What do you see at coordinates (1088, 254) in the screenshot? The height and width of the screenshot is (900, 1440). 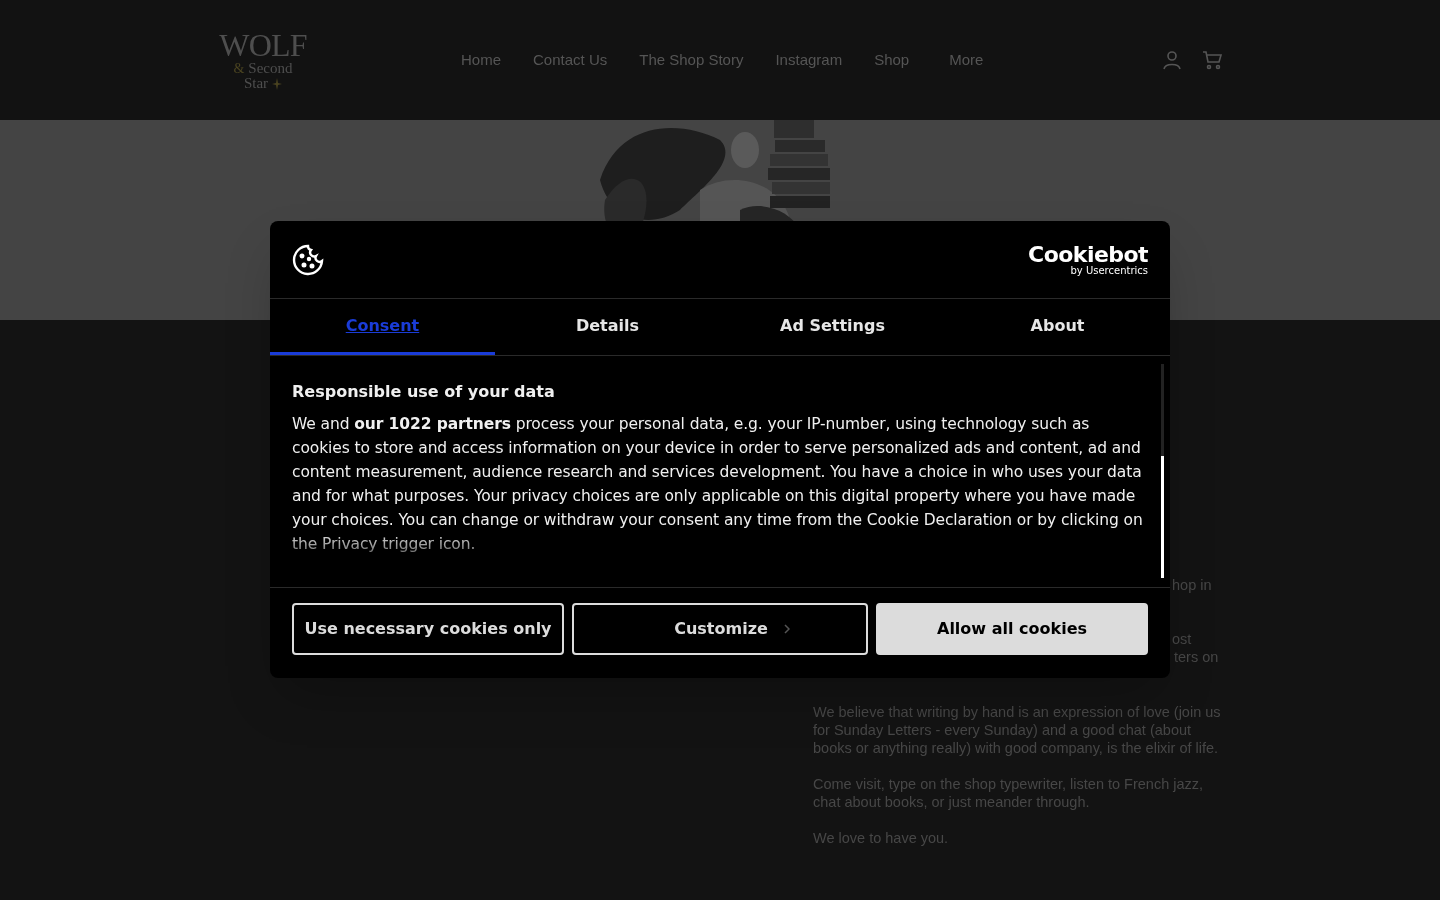 I see `brand-logo: Cookiebot` at bounding box center [1088, 254].